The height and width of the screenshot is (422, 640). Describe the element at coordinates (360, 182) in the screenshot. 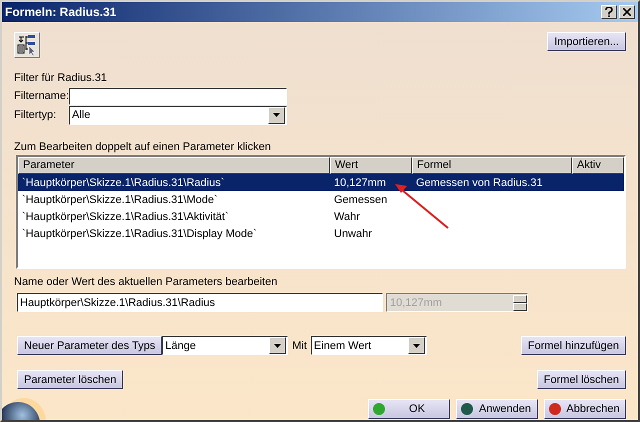

I see `table-cell: 10,127mm` at that location.